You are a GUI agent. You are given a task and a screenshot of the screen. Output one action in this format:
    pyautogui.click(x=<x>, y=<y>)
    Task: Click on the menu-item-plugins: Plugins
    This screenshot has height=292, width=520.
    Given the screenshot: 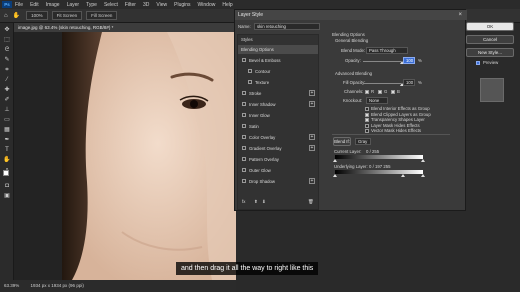 What is the action you would take?
    pyautogui.click(x=182, y=5)
    